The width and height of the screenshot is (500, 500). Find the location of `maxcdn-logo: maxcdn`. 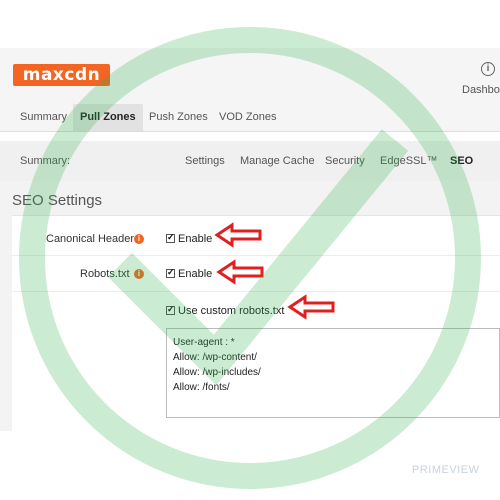

maxcdn-logo: maxcdn is located at coordinates (61, 75).